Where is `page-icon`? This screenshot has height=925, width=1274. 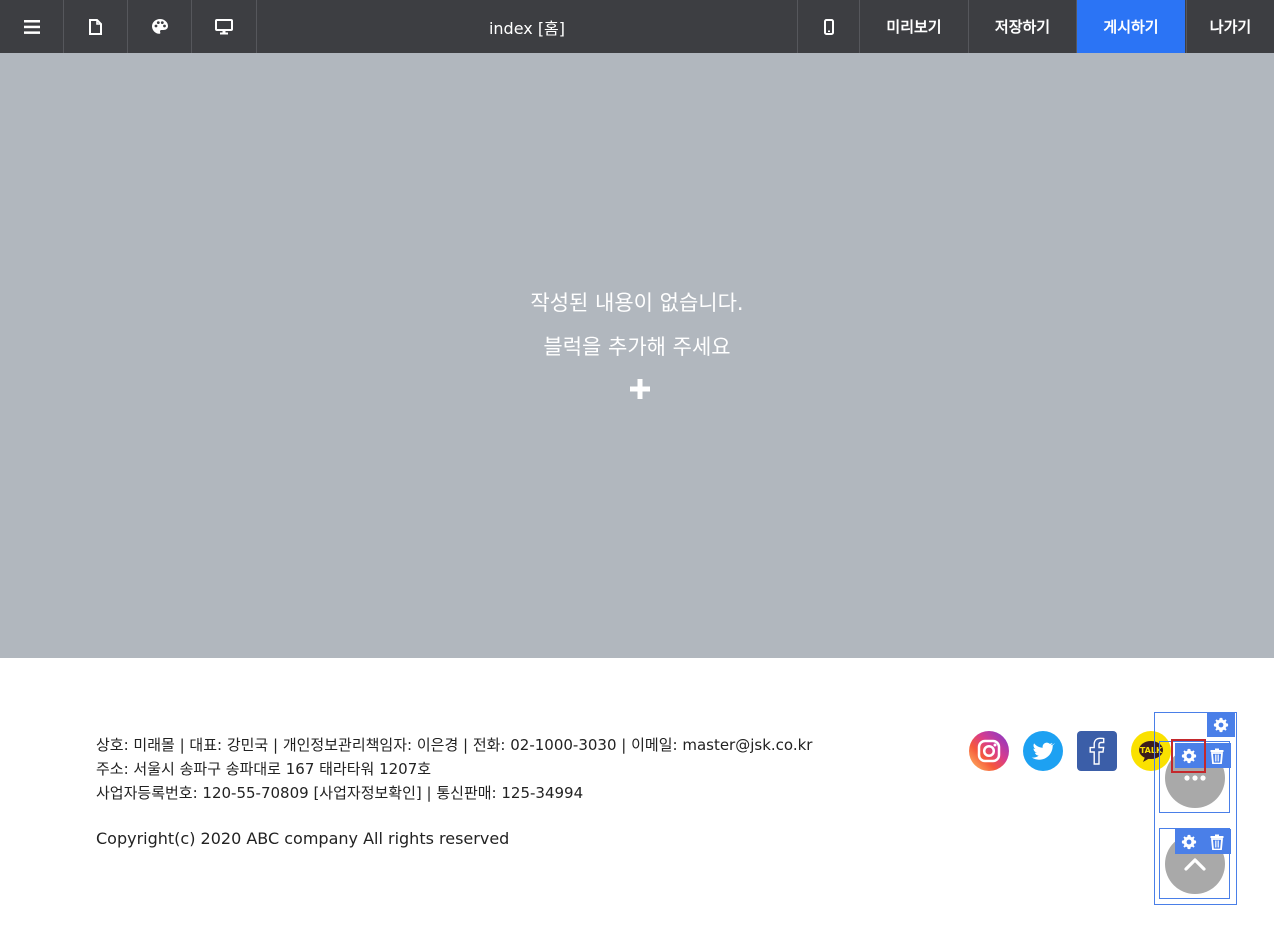
page-icon is located at coordinates (95, 26).